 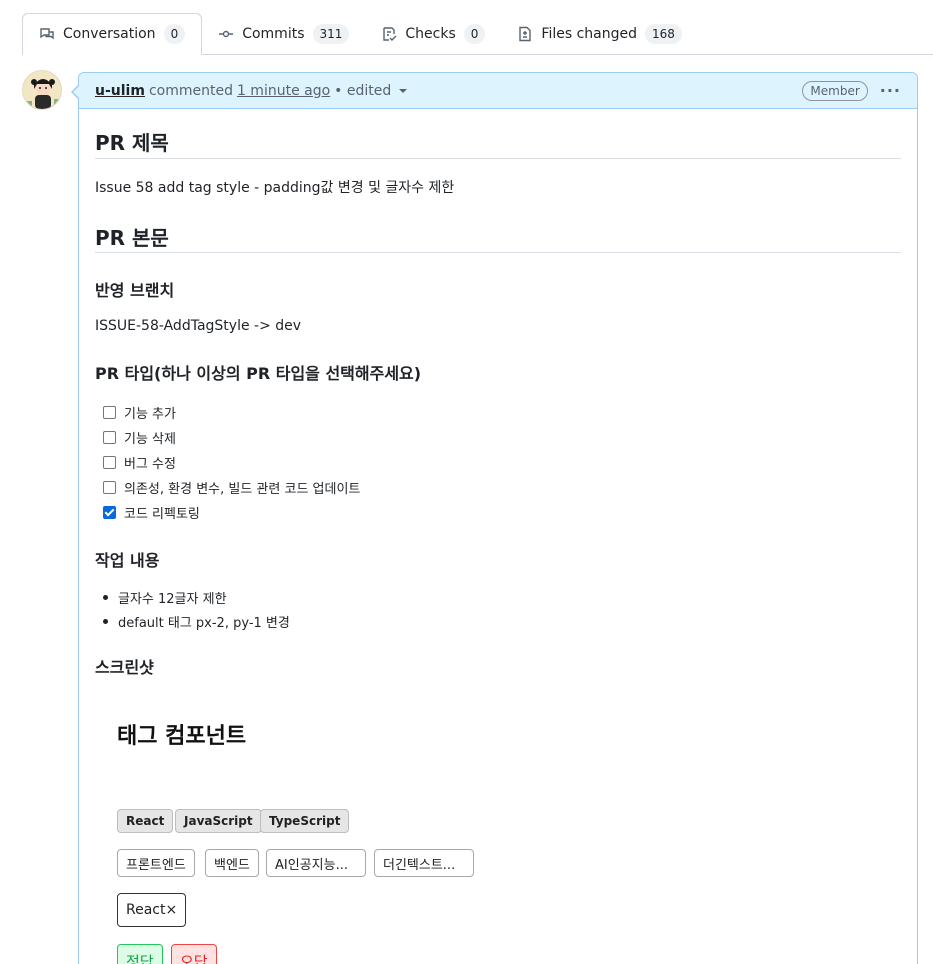 I want to click on task-item: 기능 삭제, so click(x=139, y=437).